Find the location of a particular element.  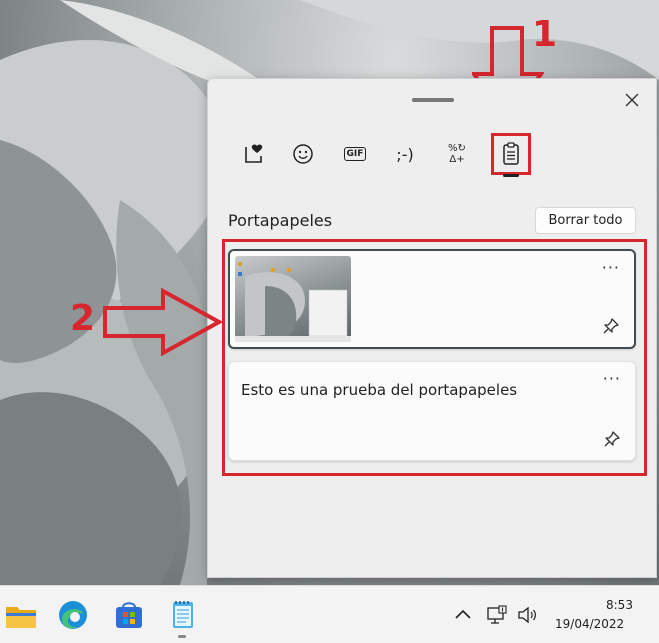

clipboard-item-image: ··· is located at coordinates (432, 299).